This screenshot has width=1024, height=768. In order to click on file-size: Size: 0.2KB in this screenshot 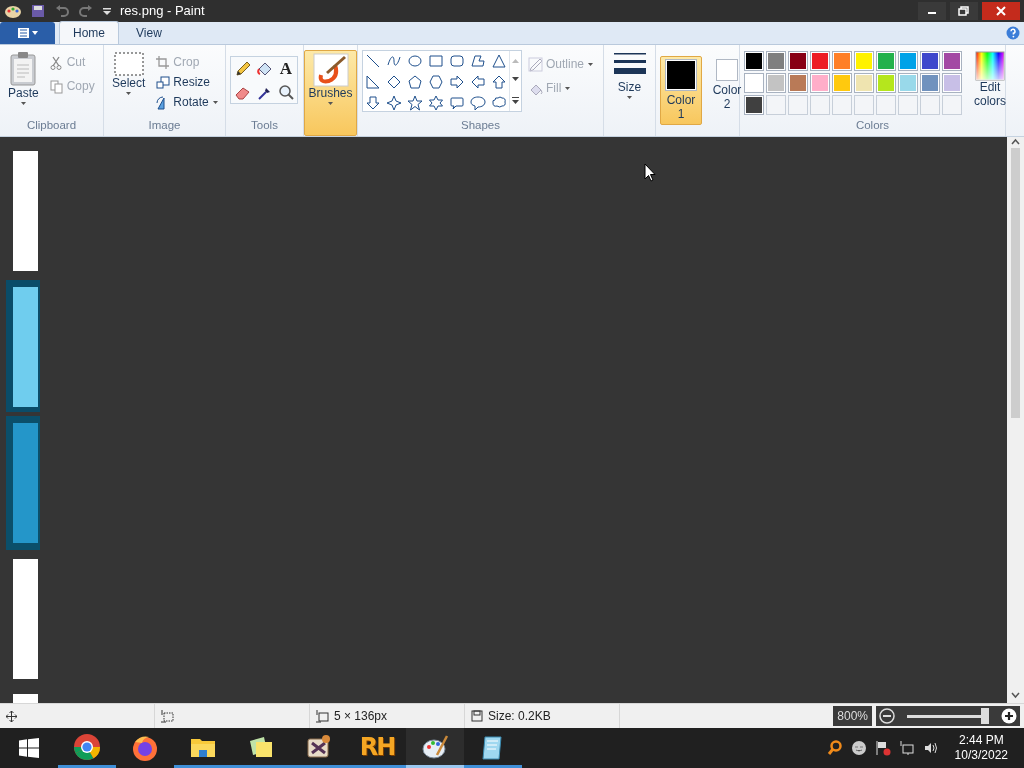, I will do `click(519, 716)`.